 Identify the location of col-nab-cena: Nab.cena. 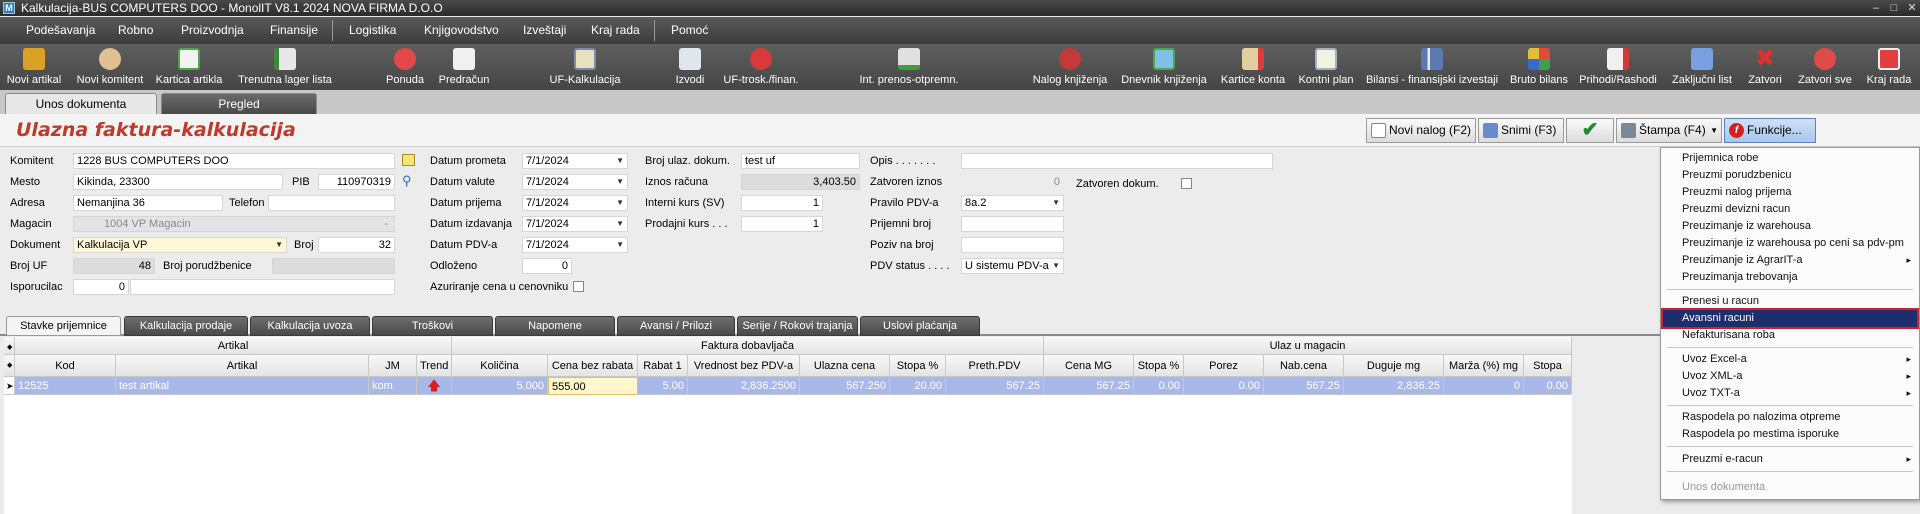
(1304, 366).